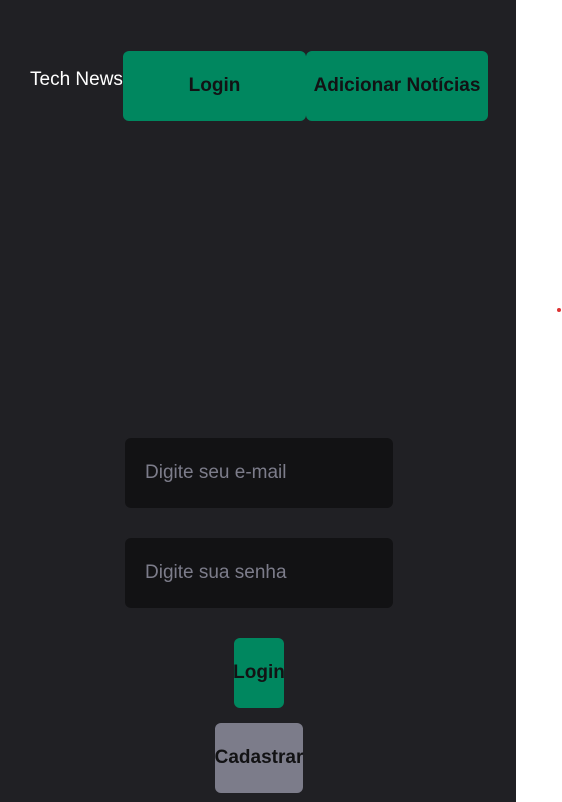 The height and width of the screenshot is (802, 562). Describe the element at coordinates (76, 79) in the screenshot. I see `brand-title: Tech News` at that location.